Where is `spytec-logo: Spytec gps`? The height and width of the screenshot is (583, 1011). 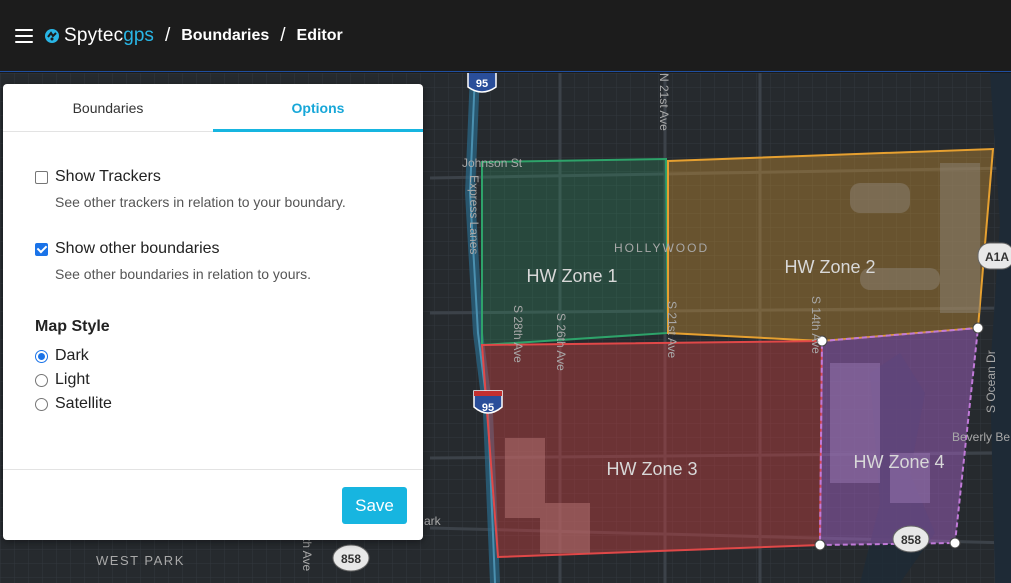
spytec-logo: Spytec gps is located at coordinates (99, 36).